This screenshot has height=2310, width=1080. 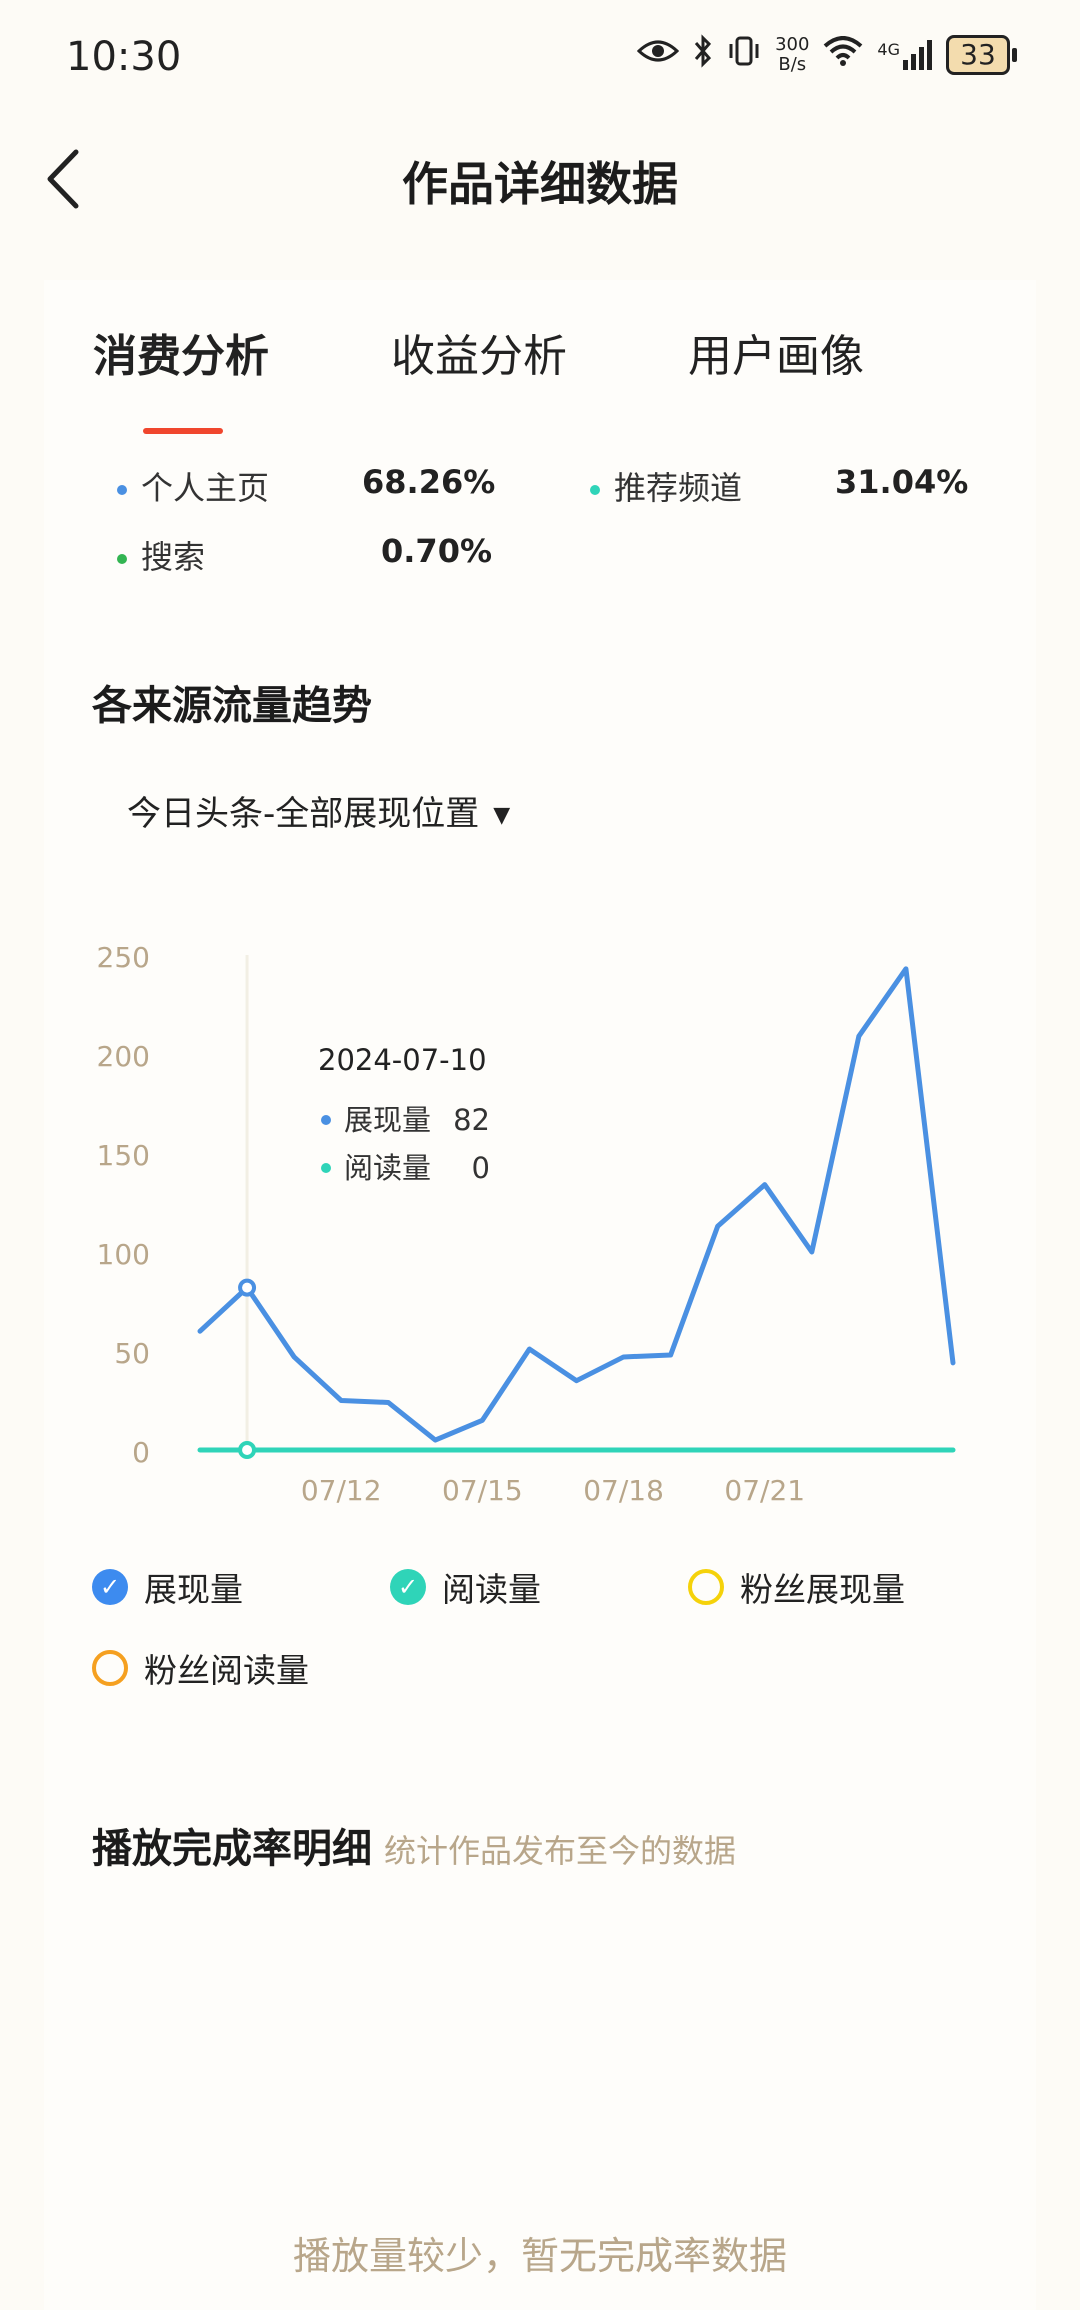 I want to click on x-tick-label: 07/18, so click(x=623, y=1490).